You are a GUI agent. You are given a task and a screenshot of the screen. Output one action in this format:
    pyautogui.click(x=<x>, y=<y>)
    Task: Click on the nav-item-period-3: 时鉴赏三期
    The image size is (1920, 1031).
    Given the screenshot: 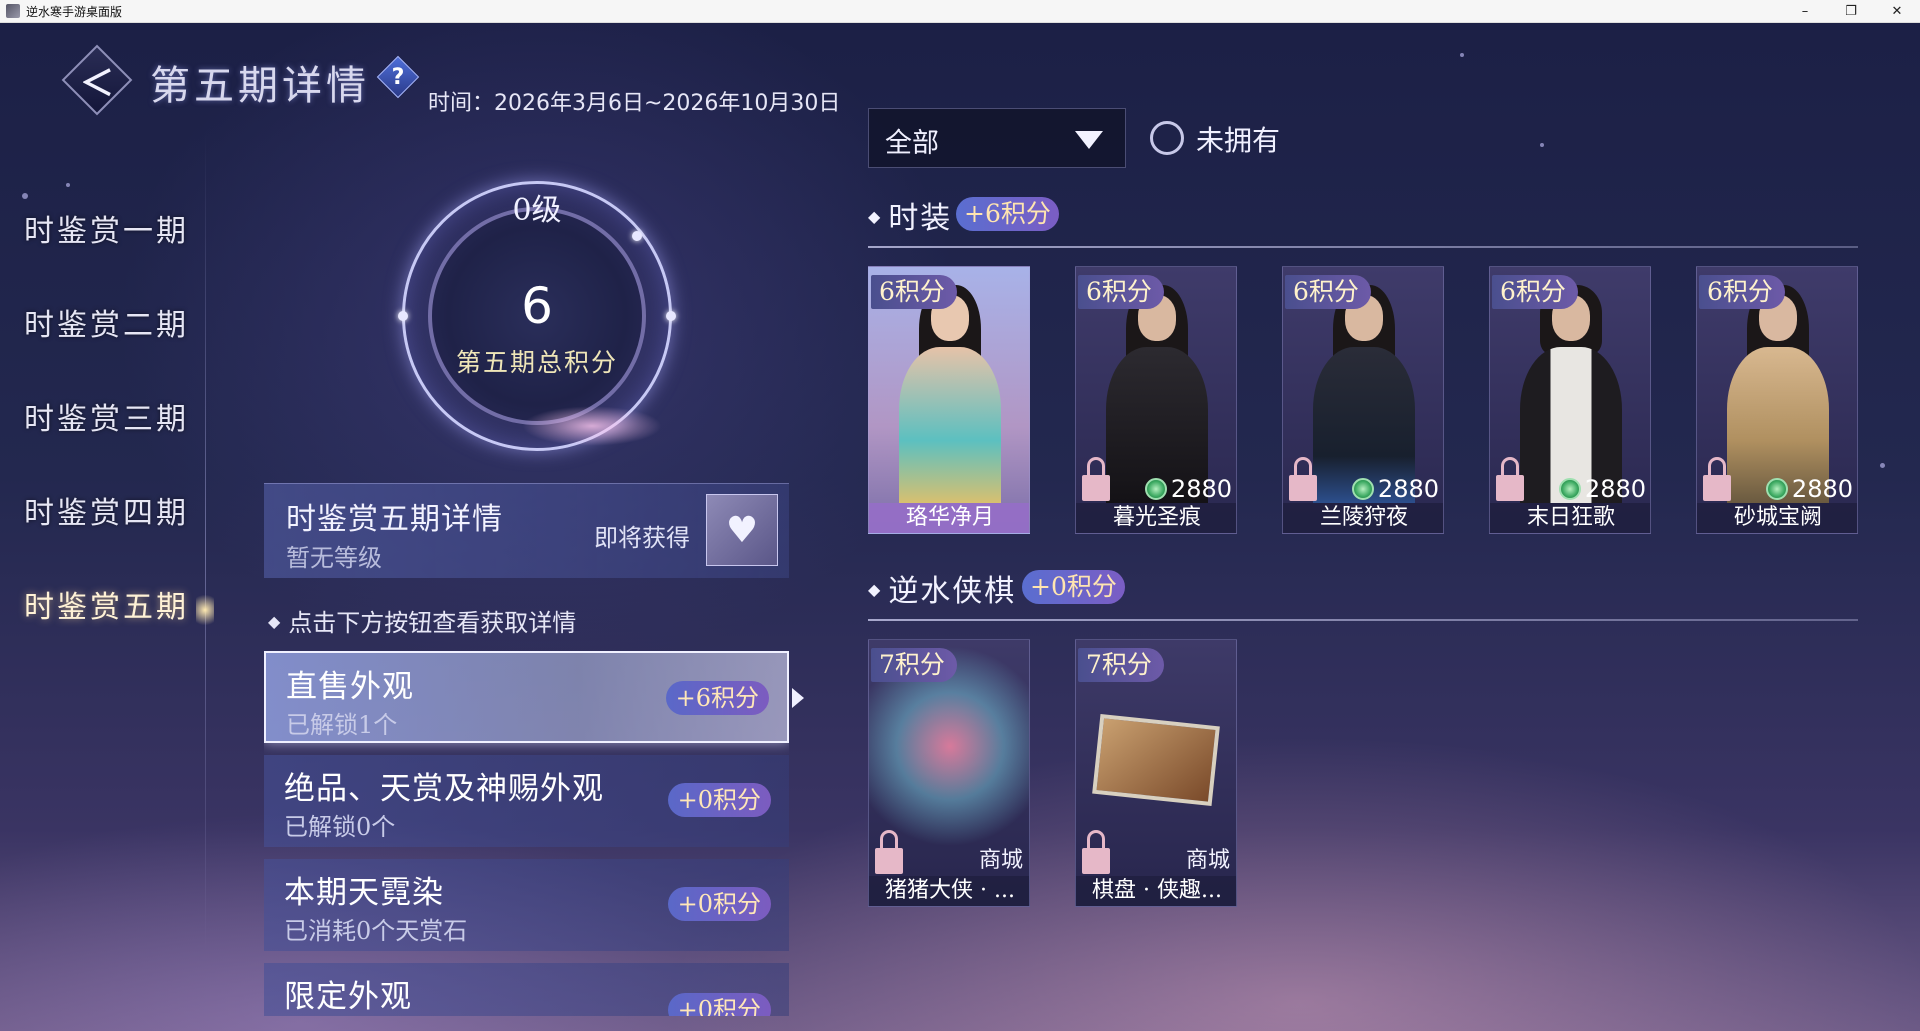 What is the action you would take?
    pyautogui.click(x=106, y=416)
    